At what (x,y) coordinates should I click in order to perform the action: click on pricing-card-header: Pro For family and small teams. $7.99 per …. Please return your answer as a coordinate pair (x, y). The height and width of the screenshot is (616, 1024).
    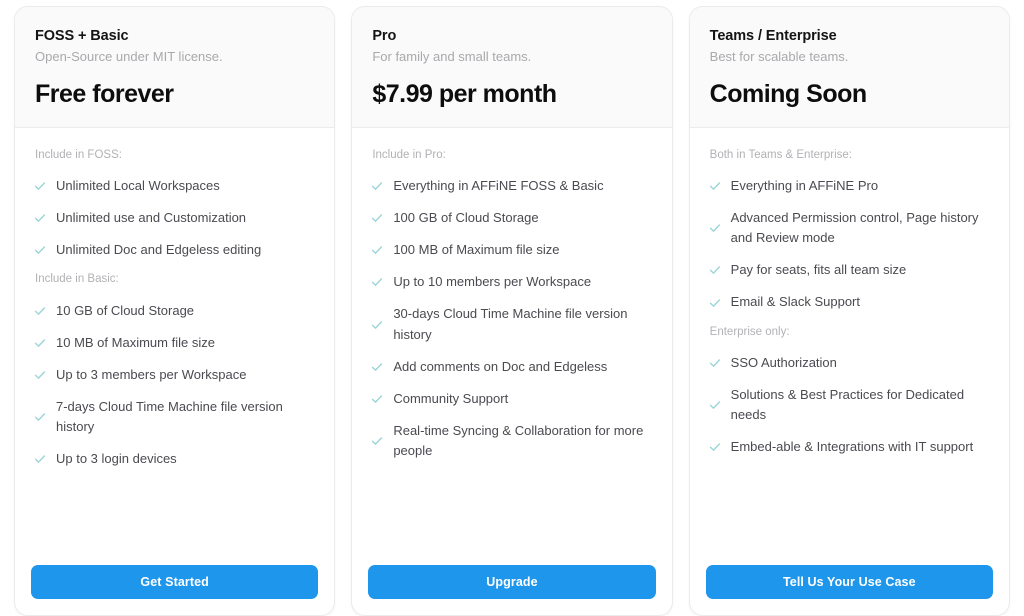
    Looking at the image, I should click on (512, 67).